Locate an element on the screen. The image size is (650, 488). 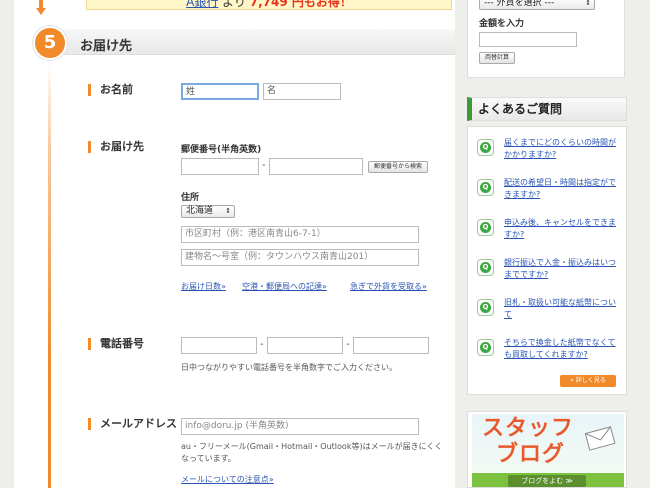
name-label: お名前 is located at coordinates (110, 90).